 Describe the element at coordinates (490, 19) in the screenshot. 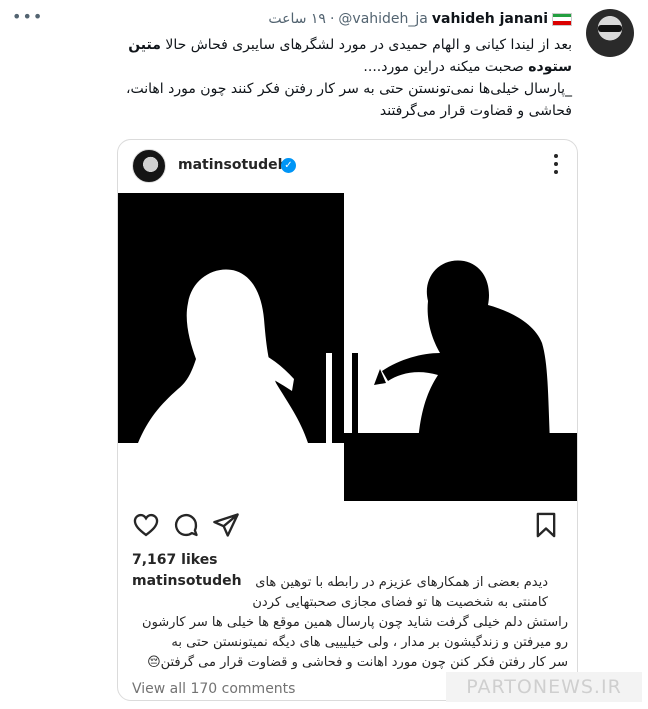

I see `display-name: vahideh janani` at that location.